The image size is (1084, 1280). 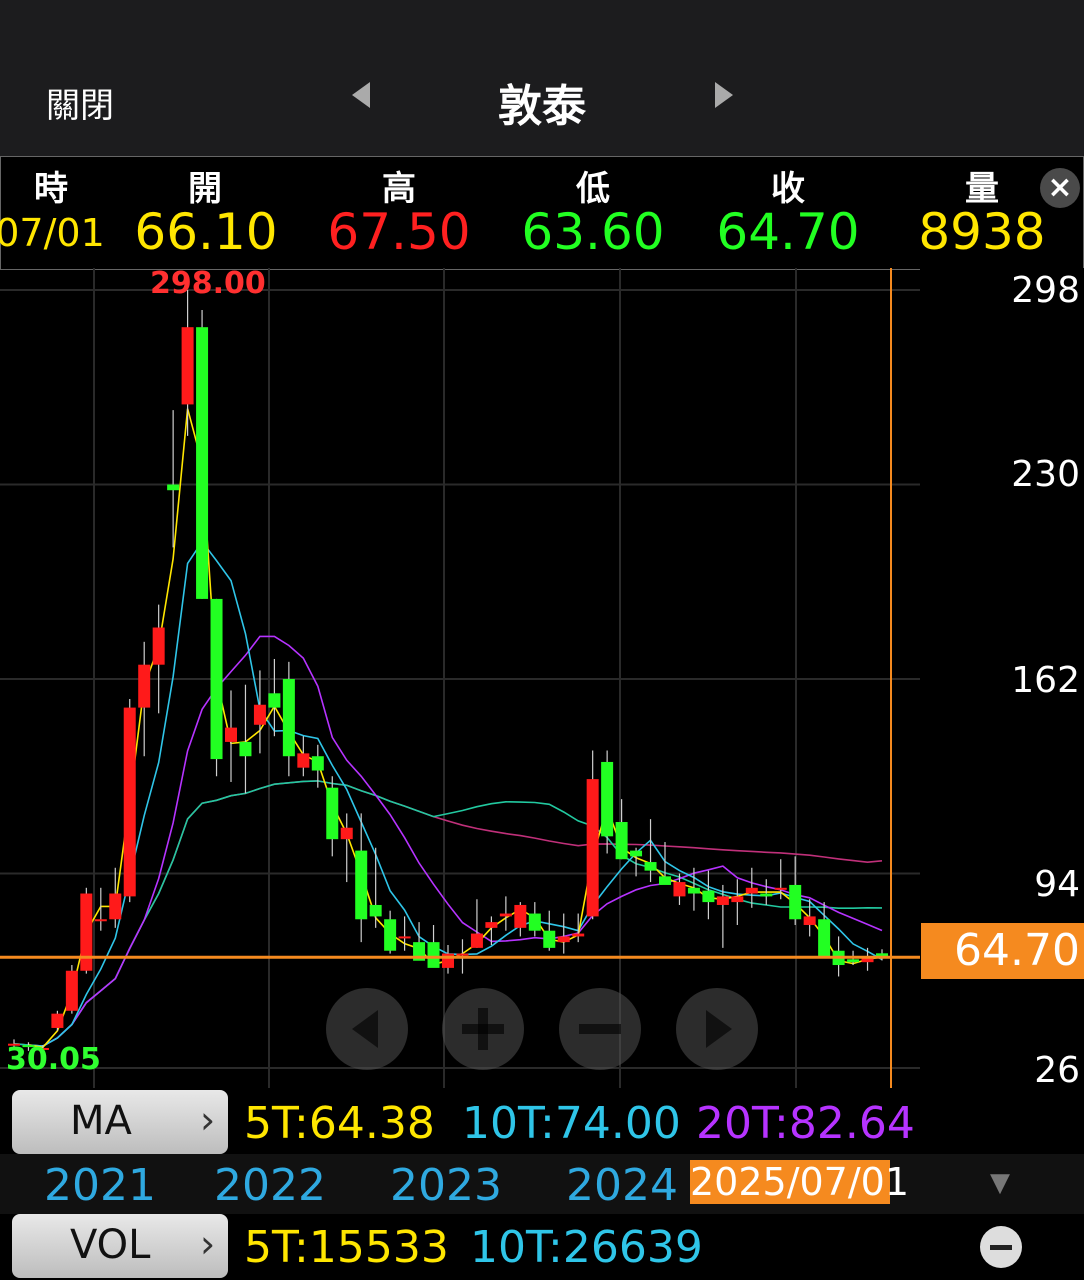 What do you see at coordinates (1002, 951) in the screenshot?
I see `current-price-tag: 64.70` at bounding box center [1002, 951].